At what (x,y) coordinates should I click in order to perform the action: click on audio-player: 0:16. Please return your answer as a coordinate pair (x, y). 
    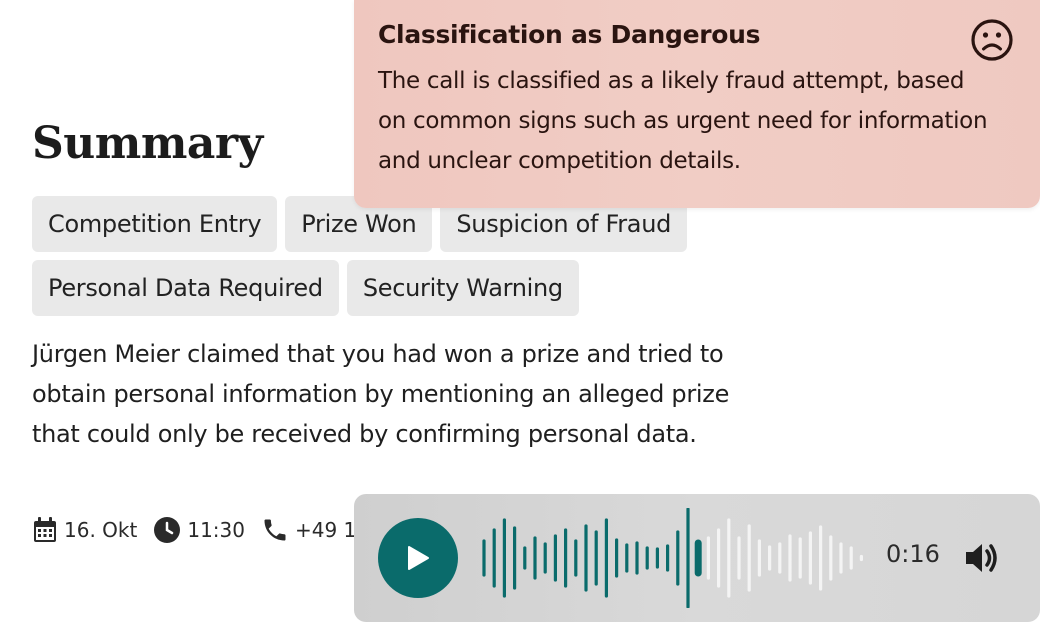
    Looking at the image, I should click on (697, 558).